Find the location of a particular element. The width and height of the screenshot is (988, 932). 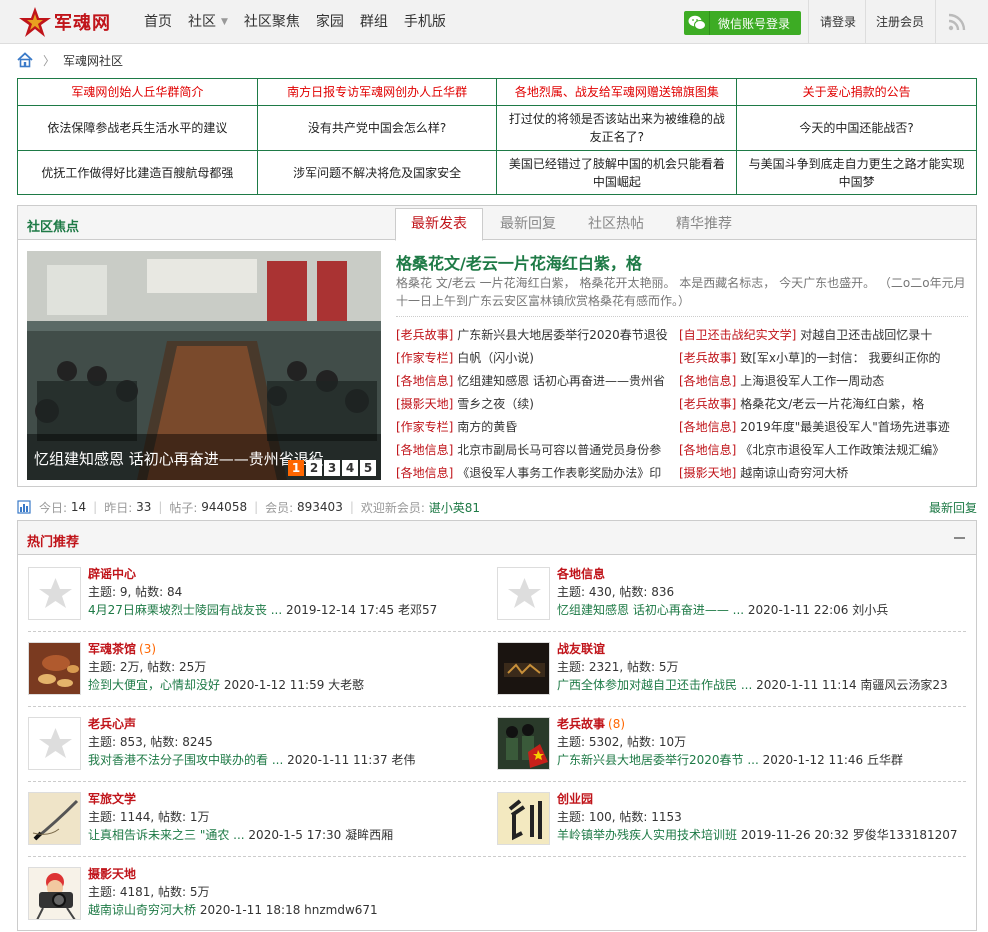

nav-mobile: 手机版 is located at coordinates (425, 22).